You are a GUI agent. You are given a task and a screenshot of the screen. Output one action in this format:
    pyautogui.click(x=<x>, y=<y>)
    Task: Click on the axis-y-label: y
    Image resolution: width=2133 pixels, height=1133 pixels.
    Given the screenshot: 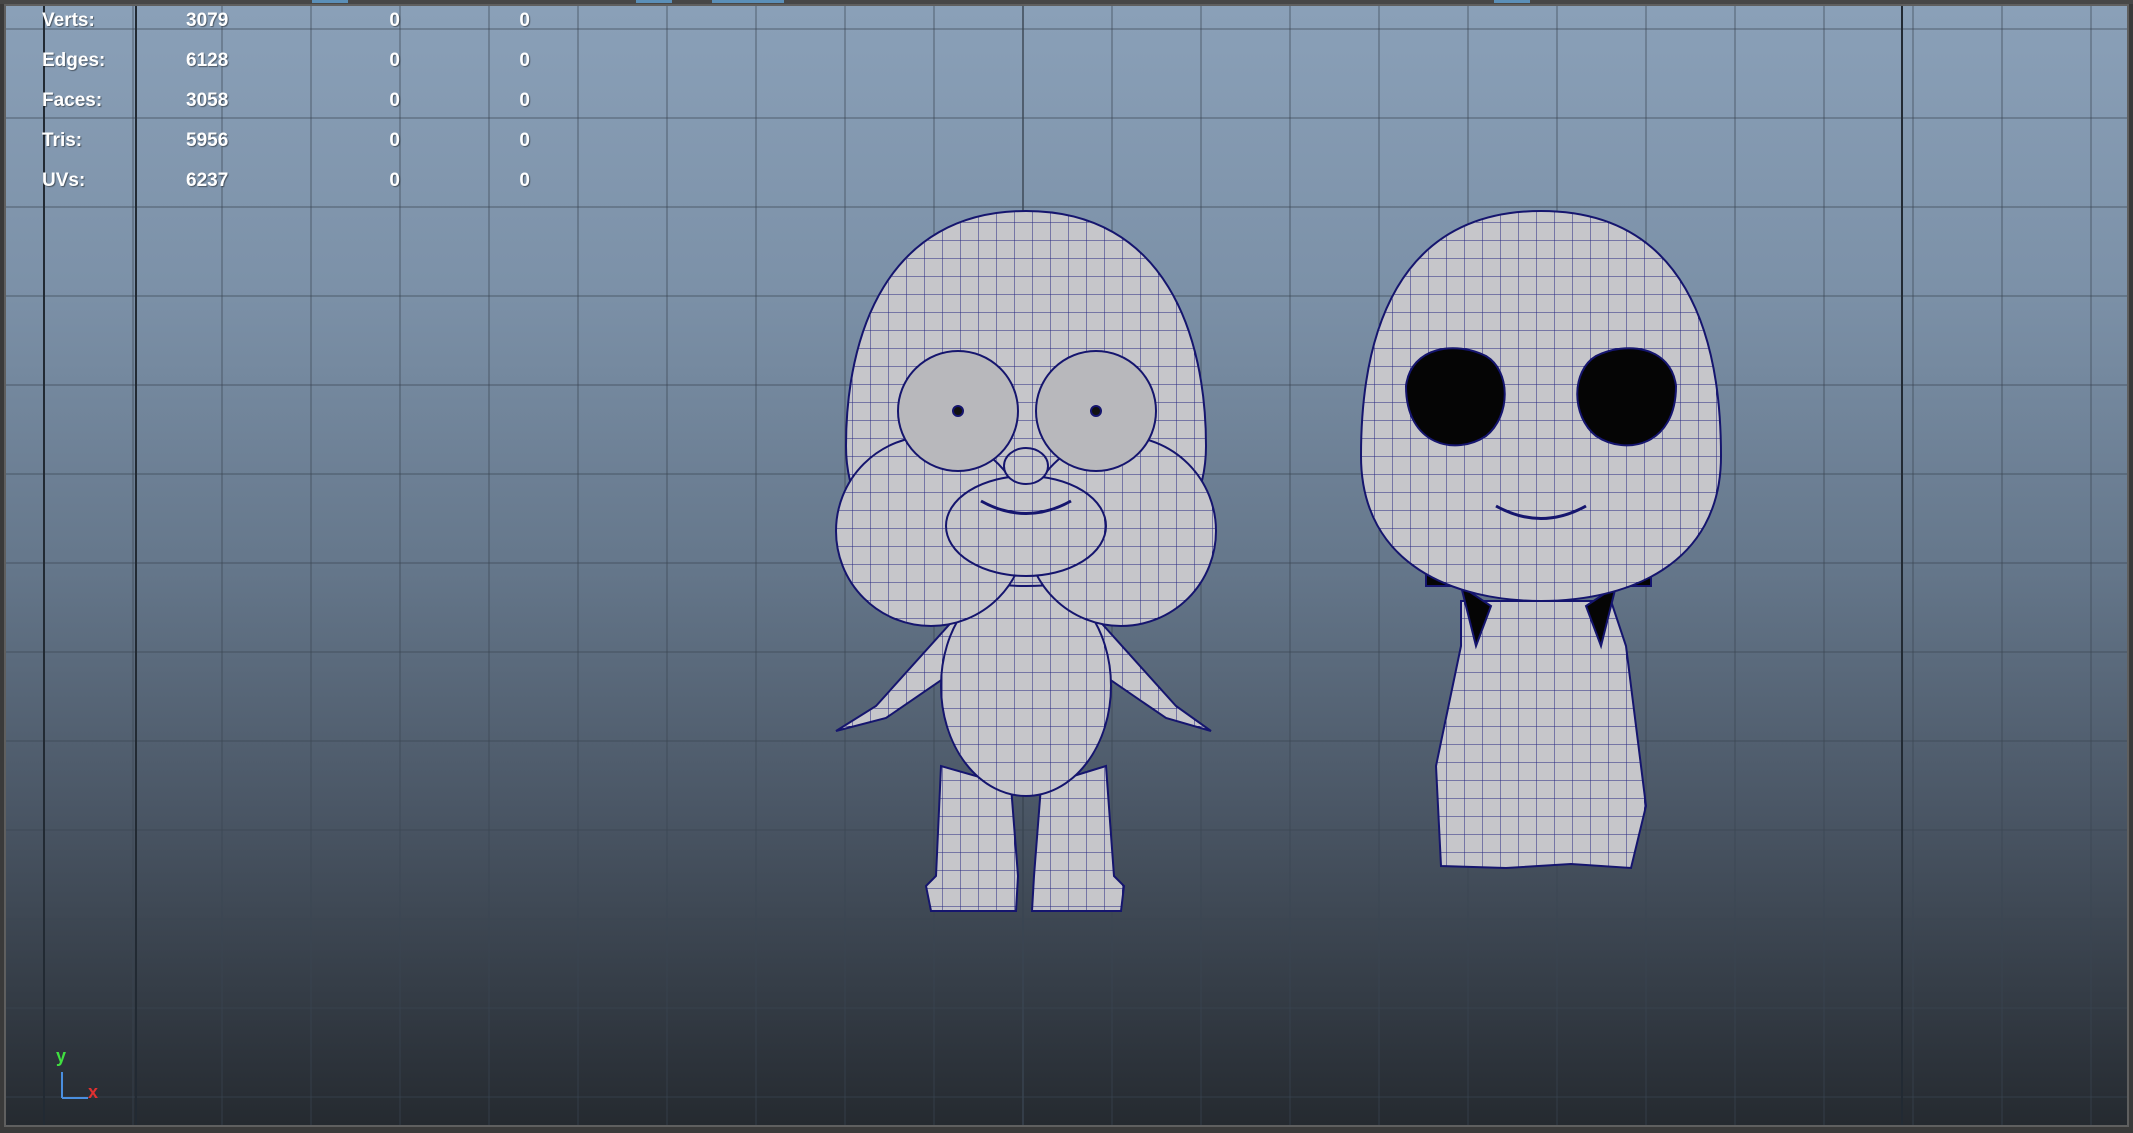 What is the action you would take?
    pyautogui.click(x=61, y=1056)
    